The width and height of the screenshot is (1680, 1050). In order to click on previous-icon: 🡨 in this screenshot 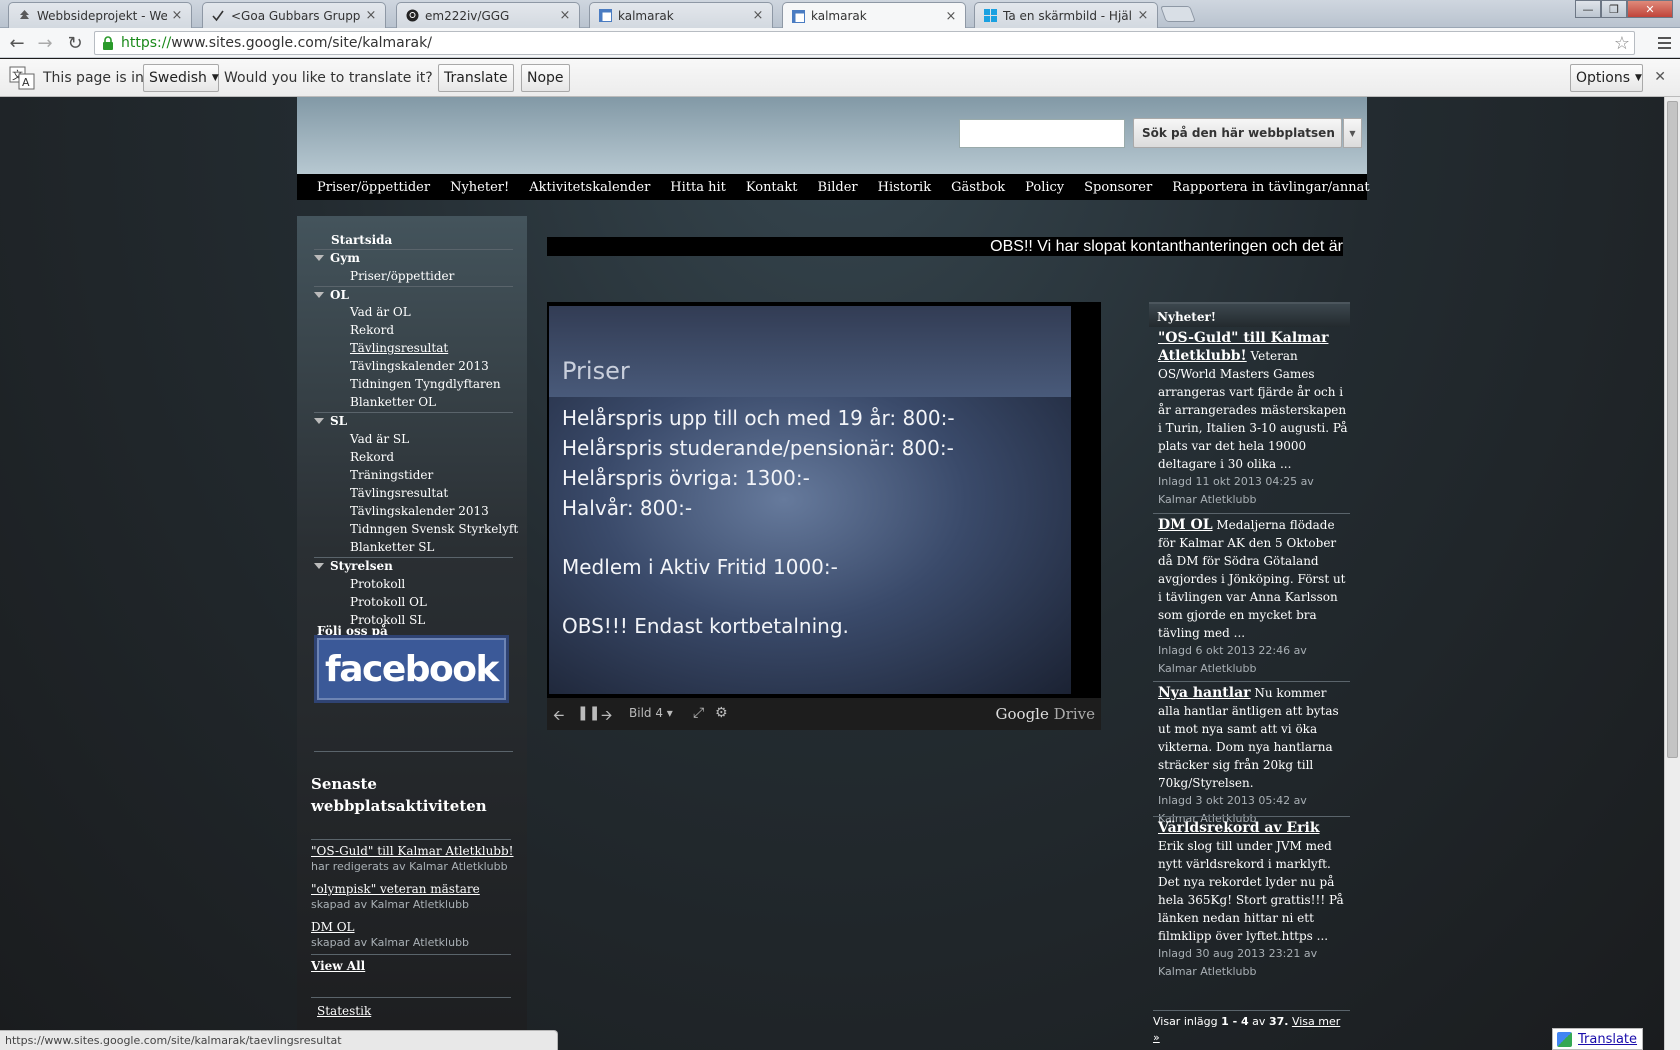, I will do `click(558, 717)`.